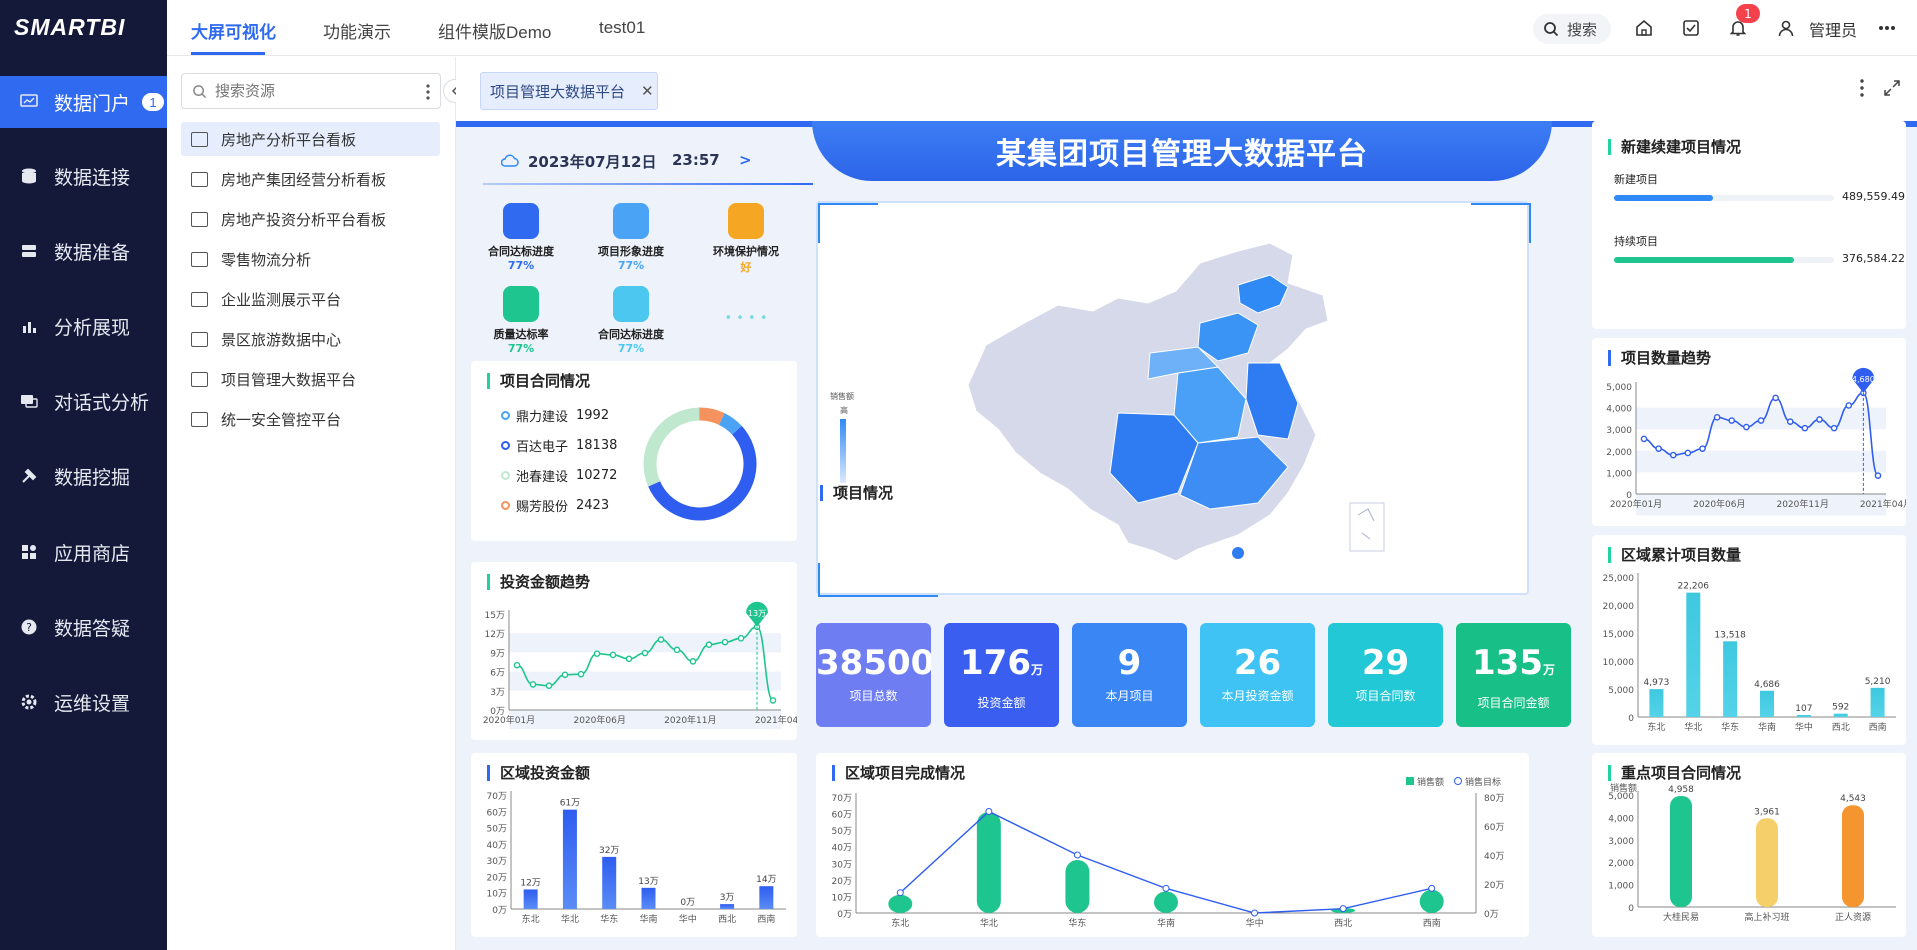 This screenshot has width=1917, height=950. I want to click on sidebar-item-8: 运维设置, so click(83, 702).